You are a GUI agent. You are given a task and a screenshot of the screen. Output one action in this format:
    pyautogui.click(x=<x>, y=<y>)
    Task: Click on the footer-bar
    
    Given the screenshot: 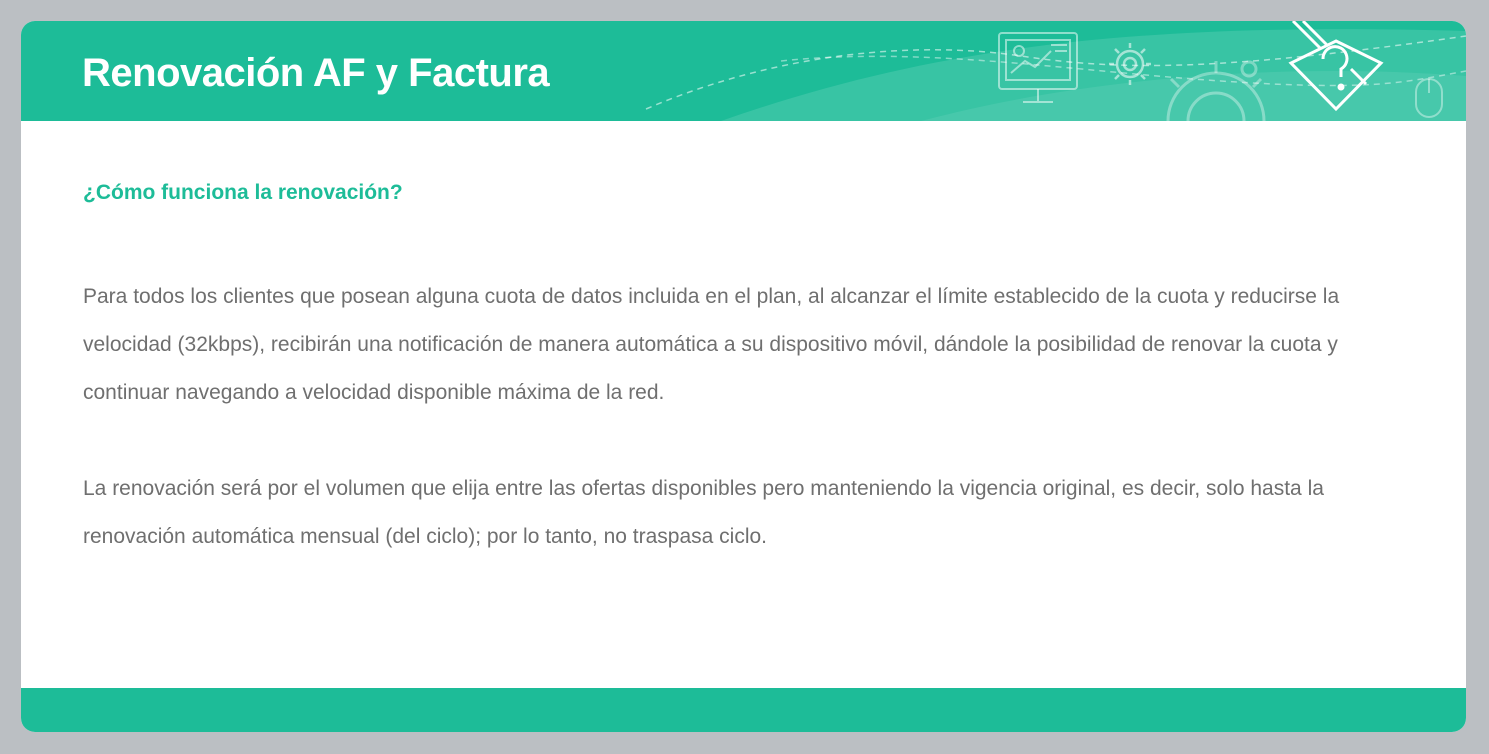 What is the action you would take?
    pyautogui.click(x=743, y=710)
    